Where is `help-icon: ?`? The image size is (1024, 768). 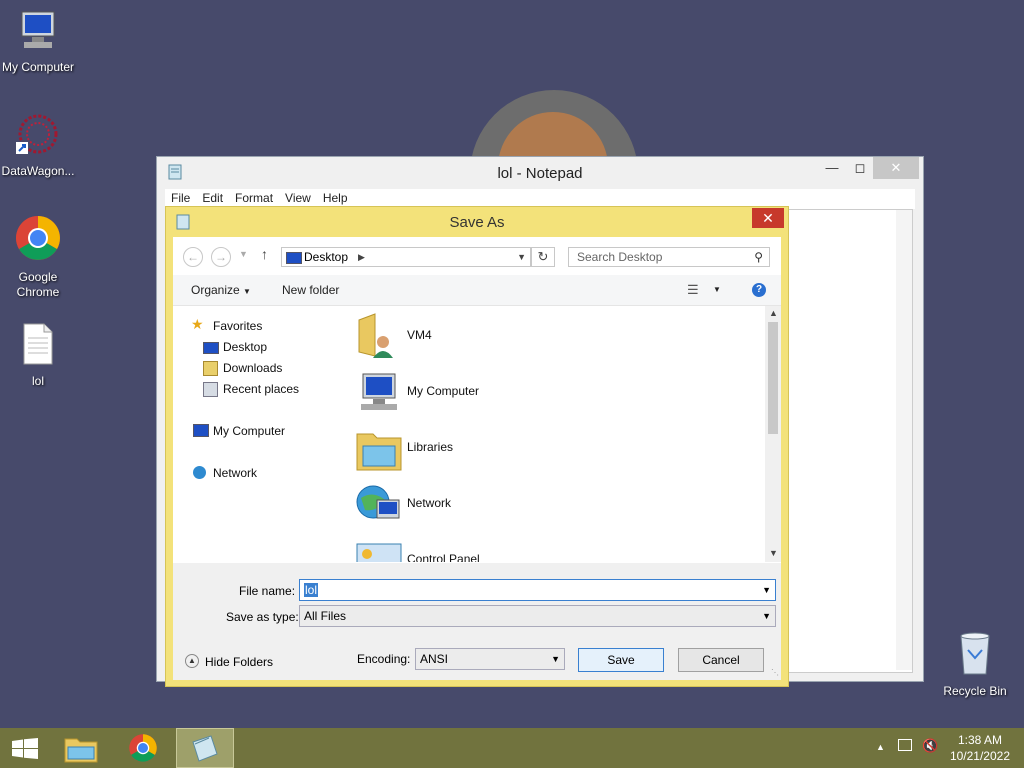
help-icon: ? is located at coordinates (759, 290).